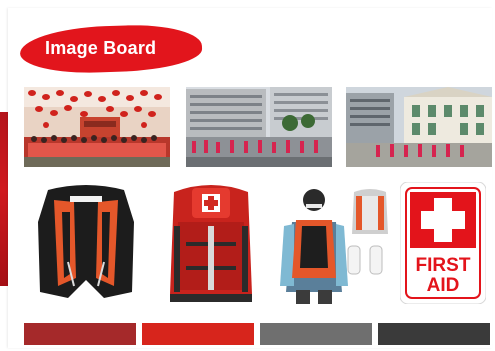 The image size is (495, 351). Describe the element at coordinates (331, 243) in the screenshot. I see `runner-wearing-vest-photo` at that location.